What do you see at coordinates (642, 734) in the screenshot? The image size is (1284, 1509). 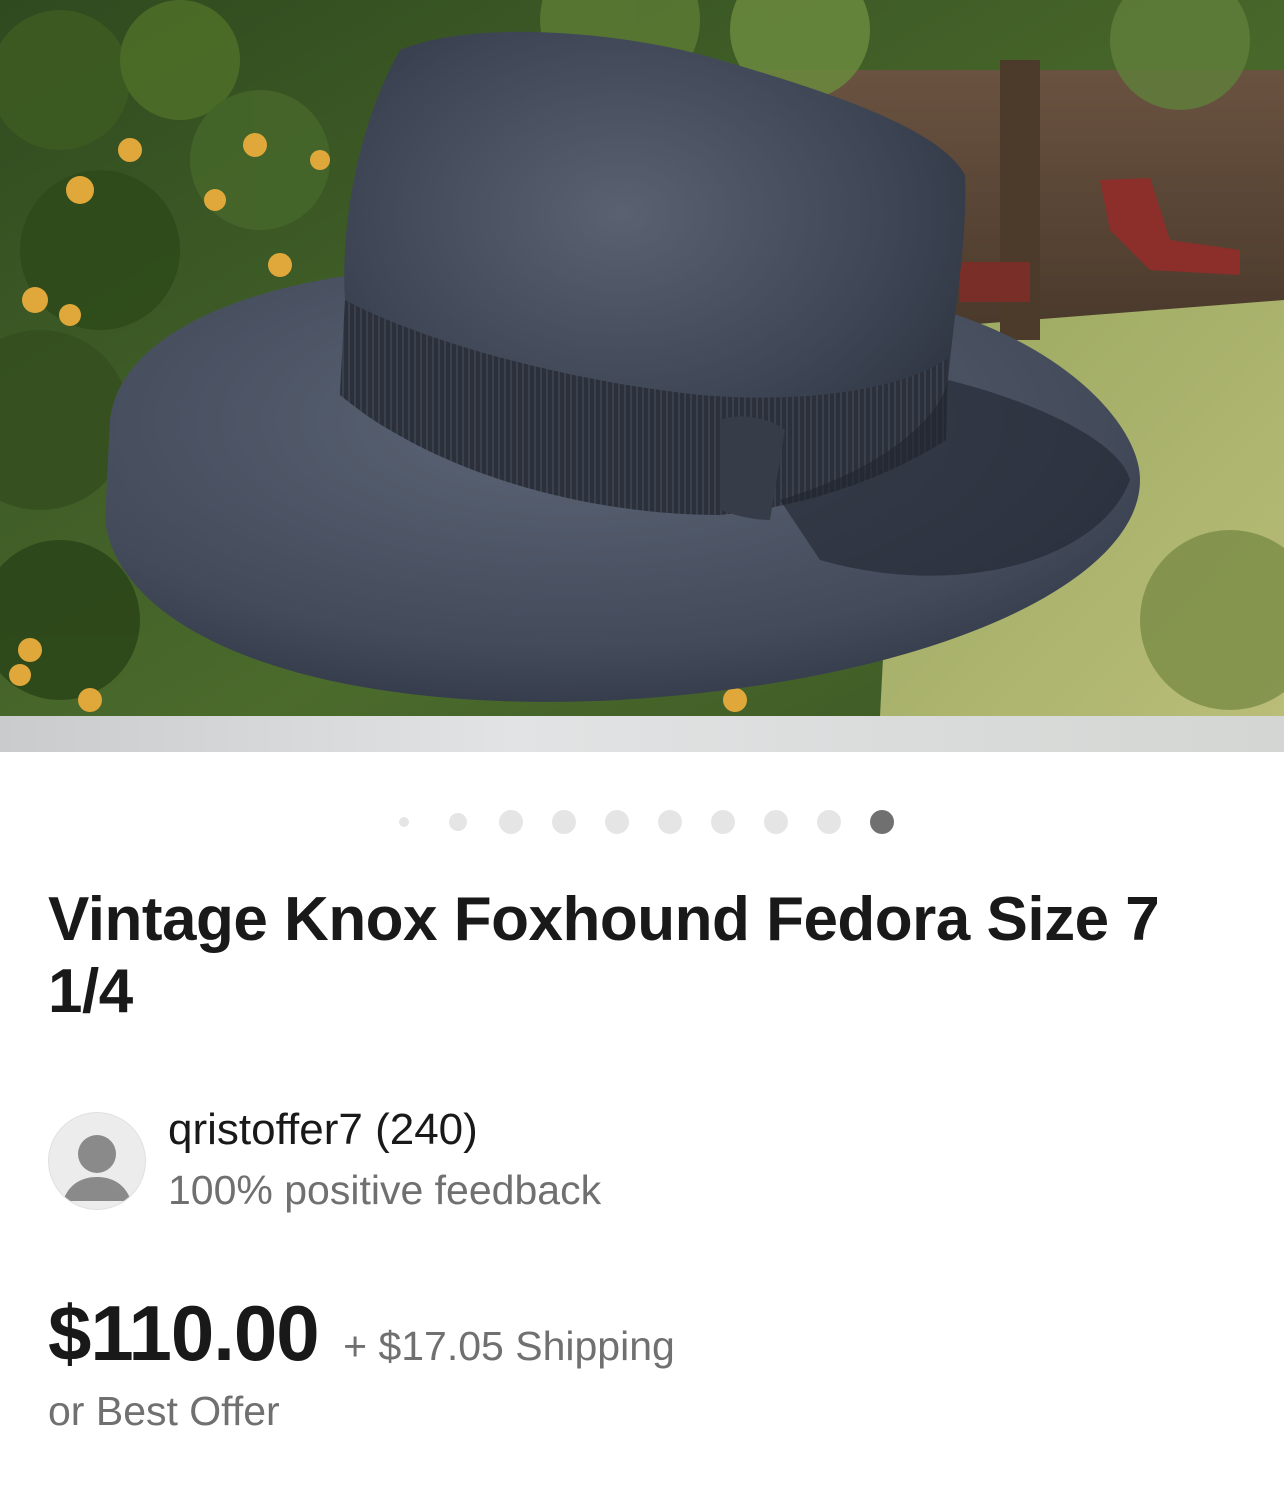 I see `image-bottom-strip` at bounding box center [642, 734].